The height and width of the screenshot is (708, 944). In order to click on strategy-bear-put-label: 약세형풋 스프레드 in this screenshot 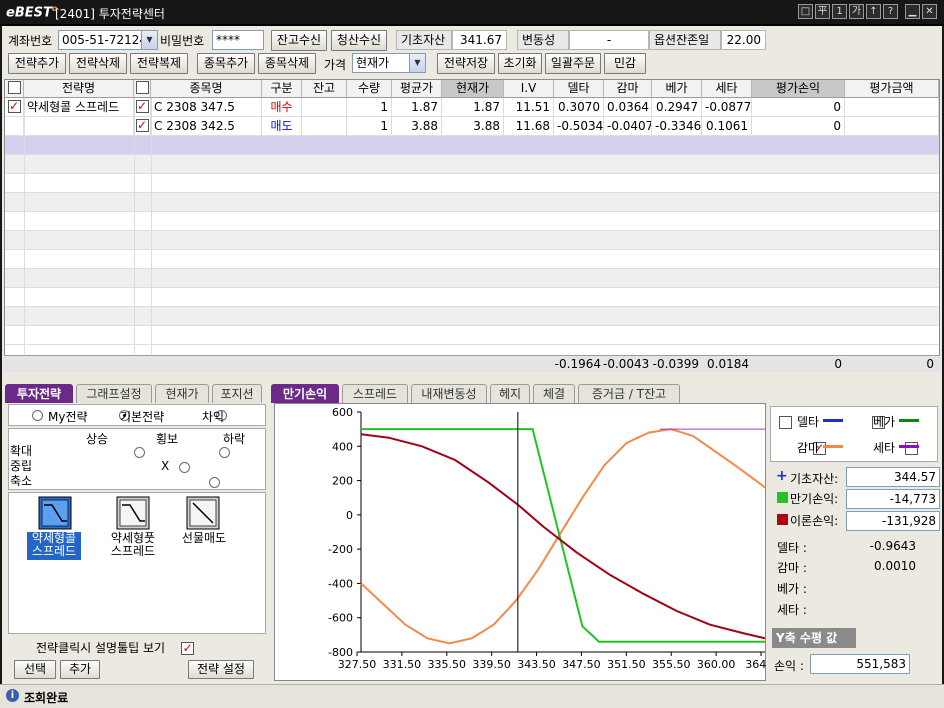, I will do `click(133, 546)`.